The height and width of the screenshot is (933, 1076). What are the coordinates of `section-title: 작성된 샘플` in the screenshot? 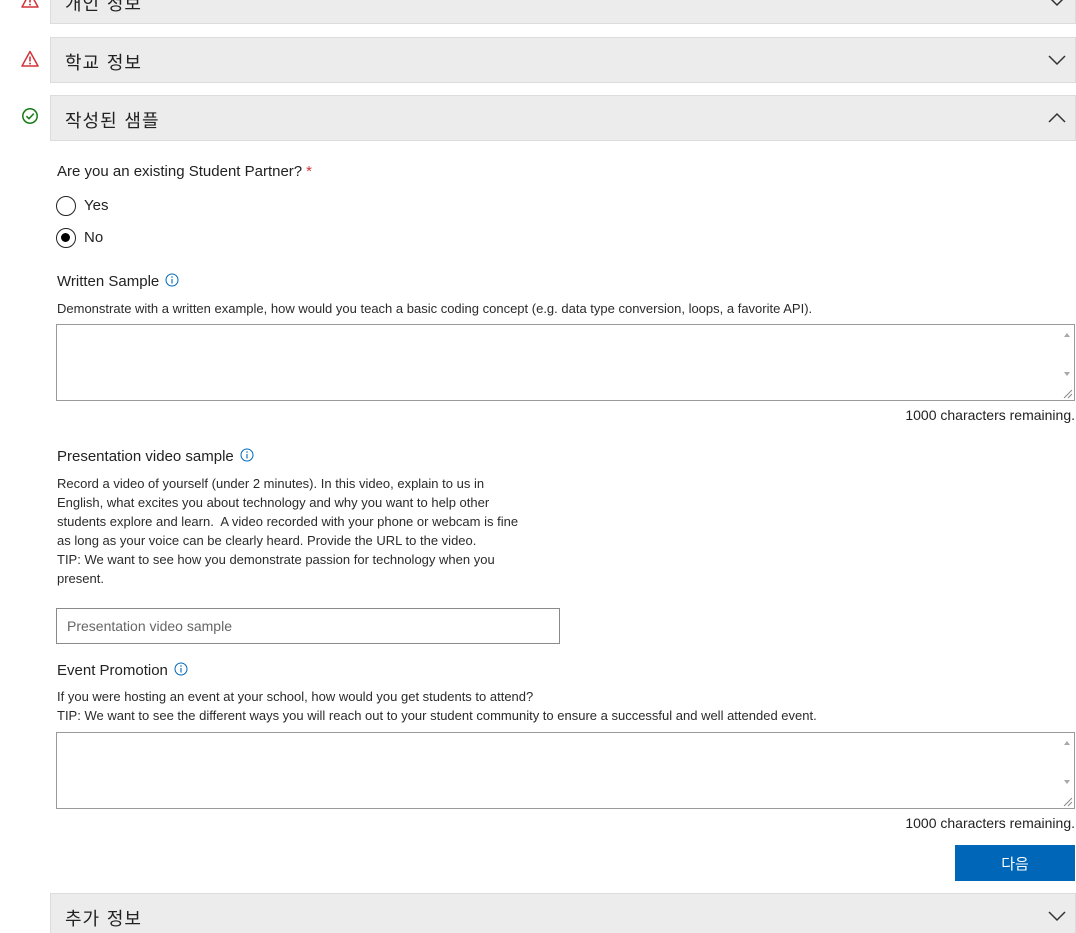 It's located at (112, 121).